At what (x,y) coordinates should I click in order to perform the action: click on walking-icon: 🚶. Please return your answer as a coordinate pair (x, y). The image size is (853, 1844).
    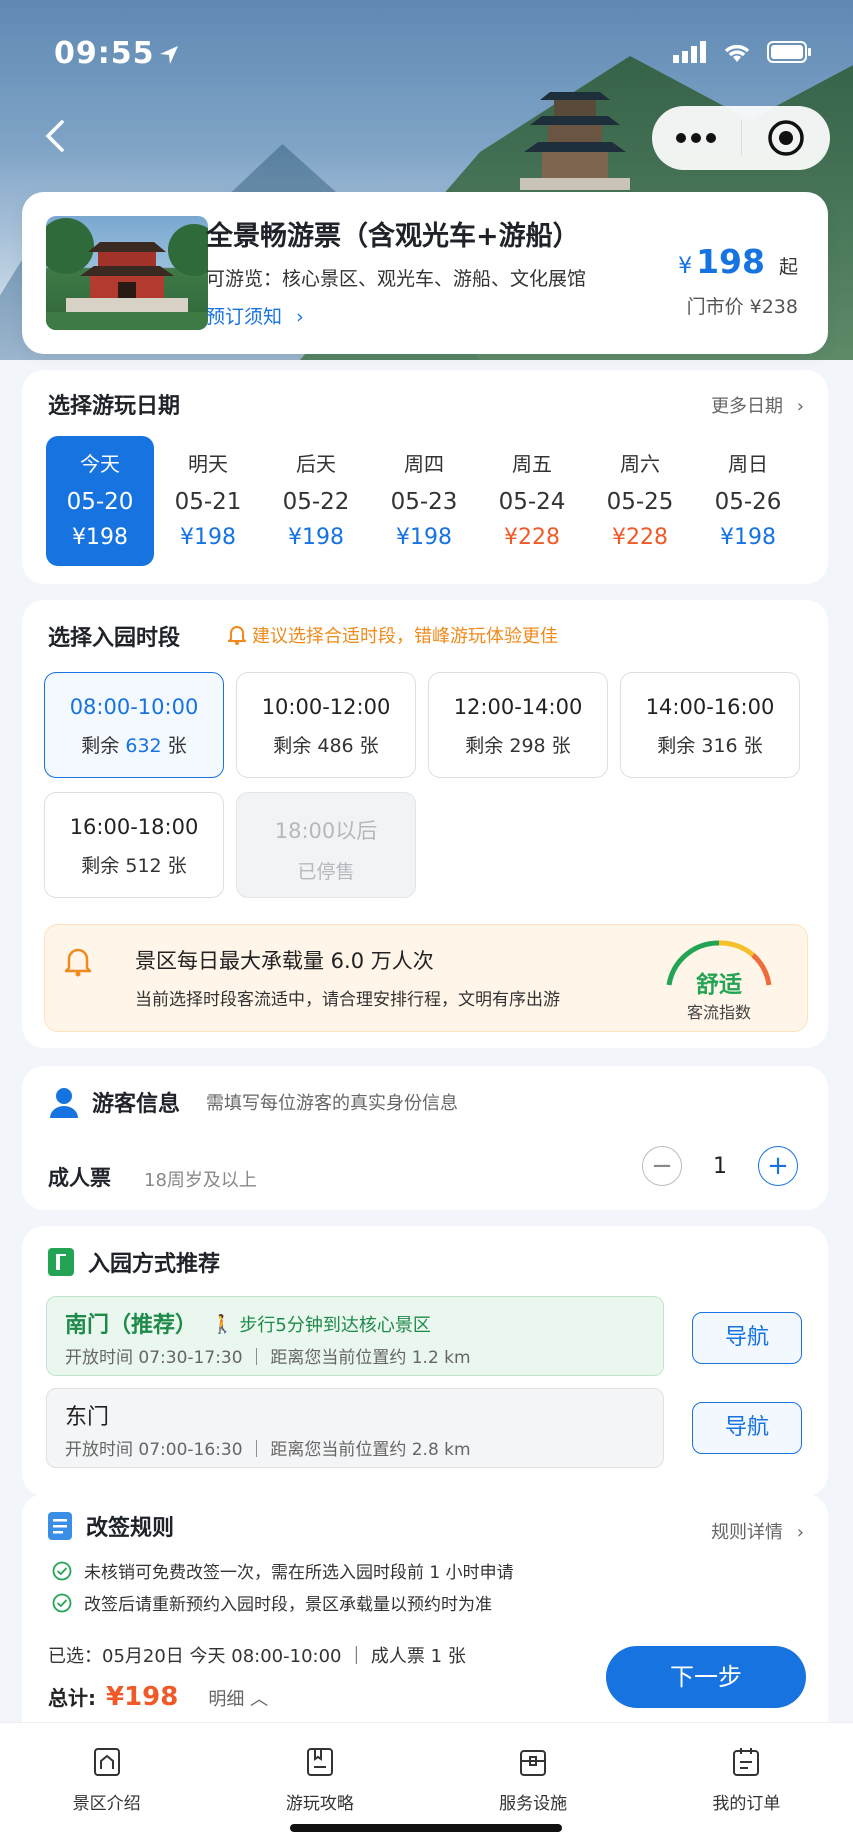
    Looking at the image, I should click on (222, 1324).